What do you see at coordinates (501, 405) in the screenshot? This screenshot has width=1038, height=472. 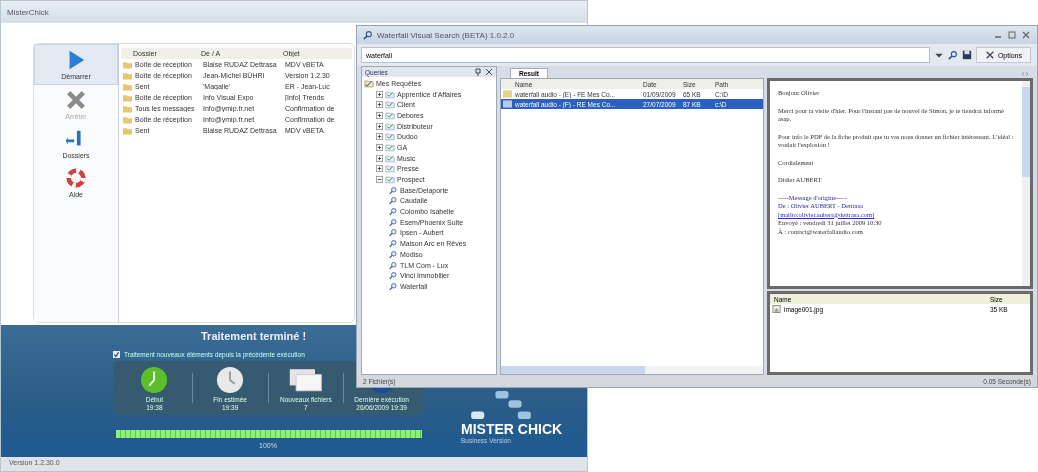 I see `logo-icon` at bounding box center [501, 405].